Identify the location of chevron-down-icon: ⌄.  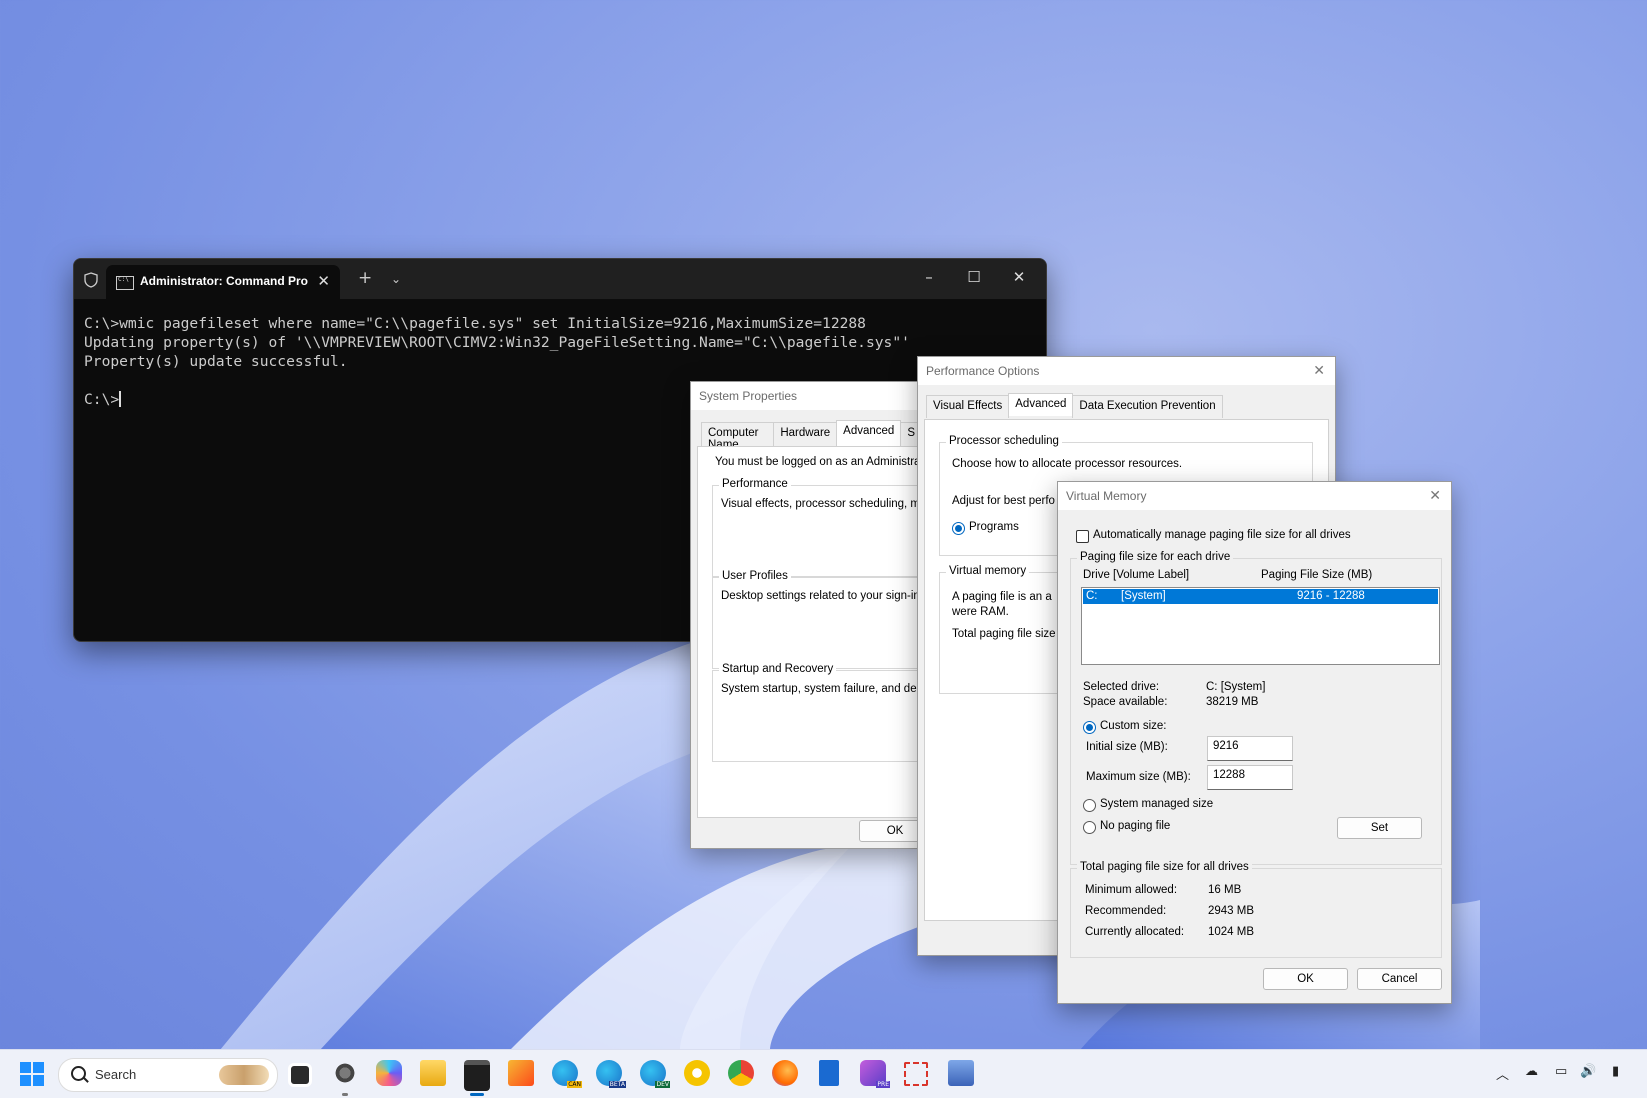
(396, 279).